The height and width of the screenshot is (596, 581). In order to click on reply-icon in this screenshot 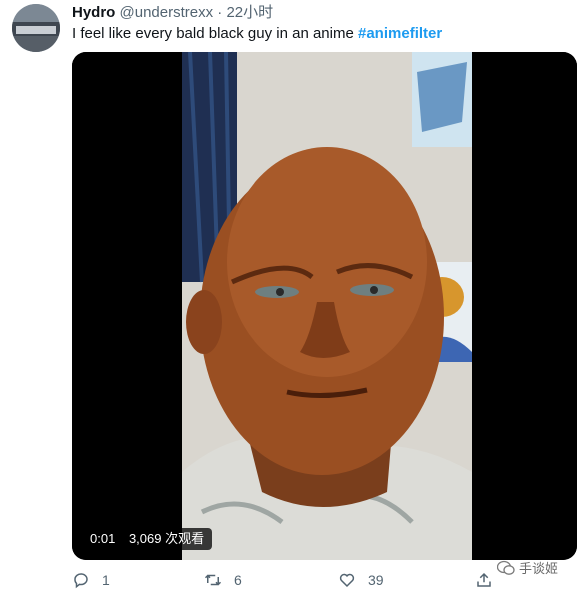, I will do `click(81, 581)`.